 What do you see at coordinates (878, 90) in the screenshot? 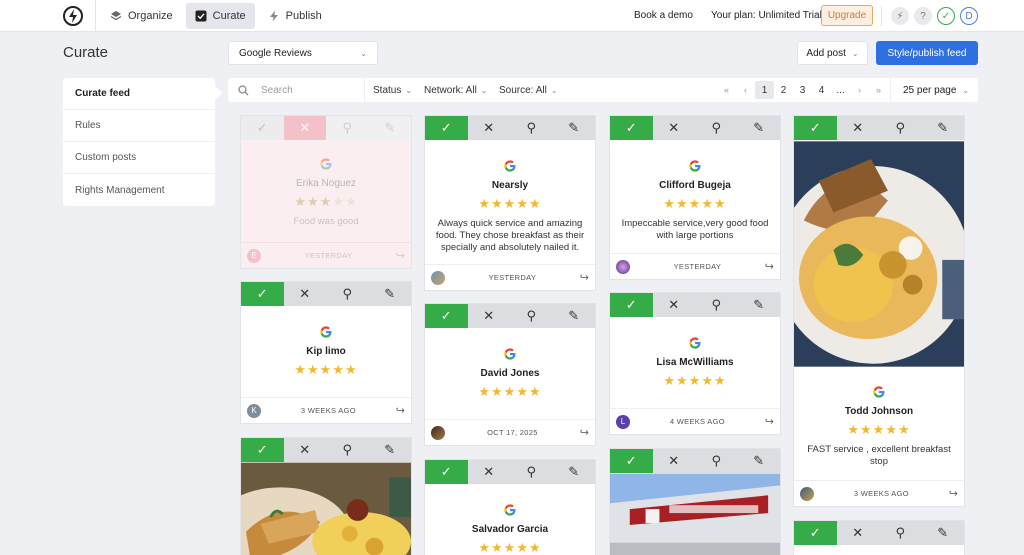
I see `last-page-icon: »` at bounding box center [878, 90].